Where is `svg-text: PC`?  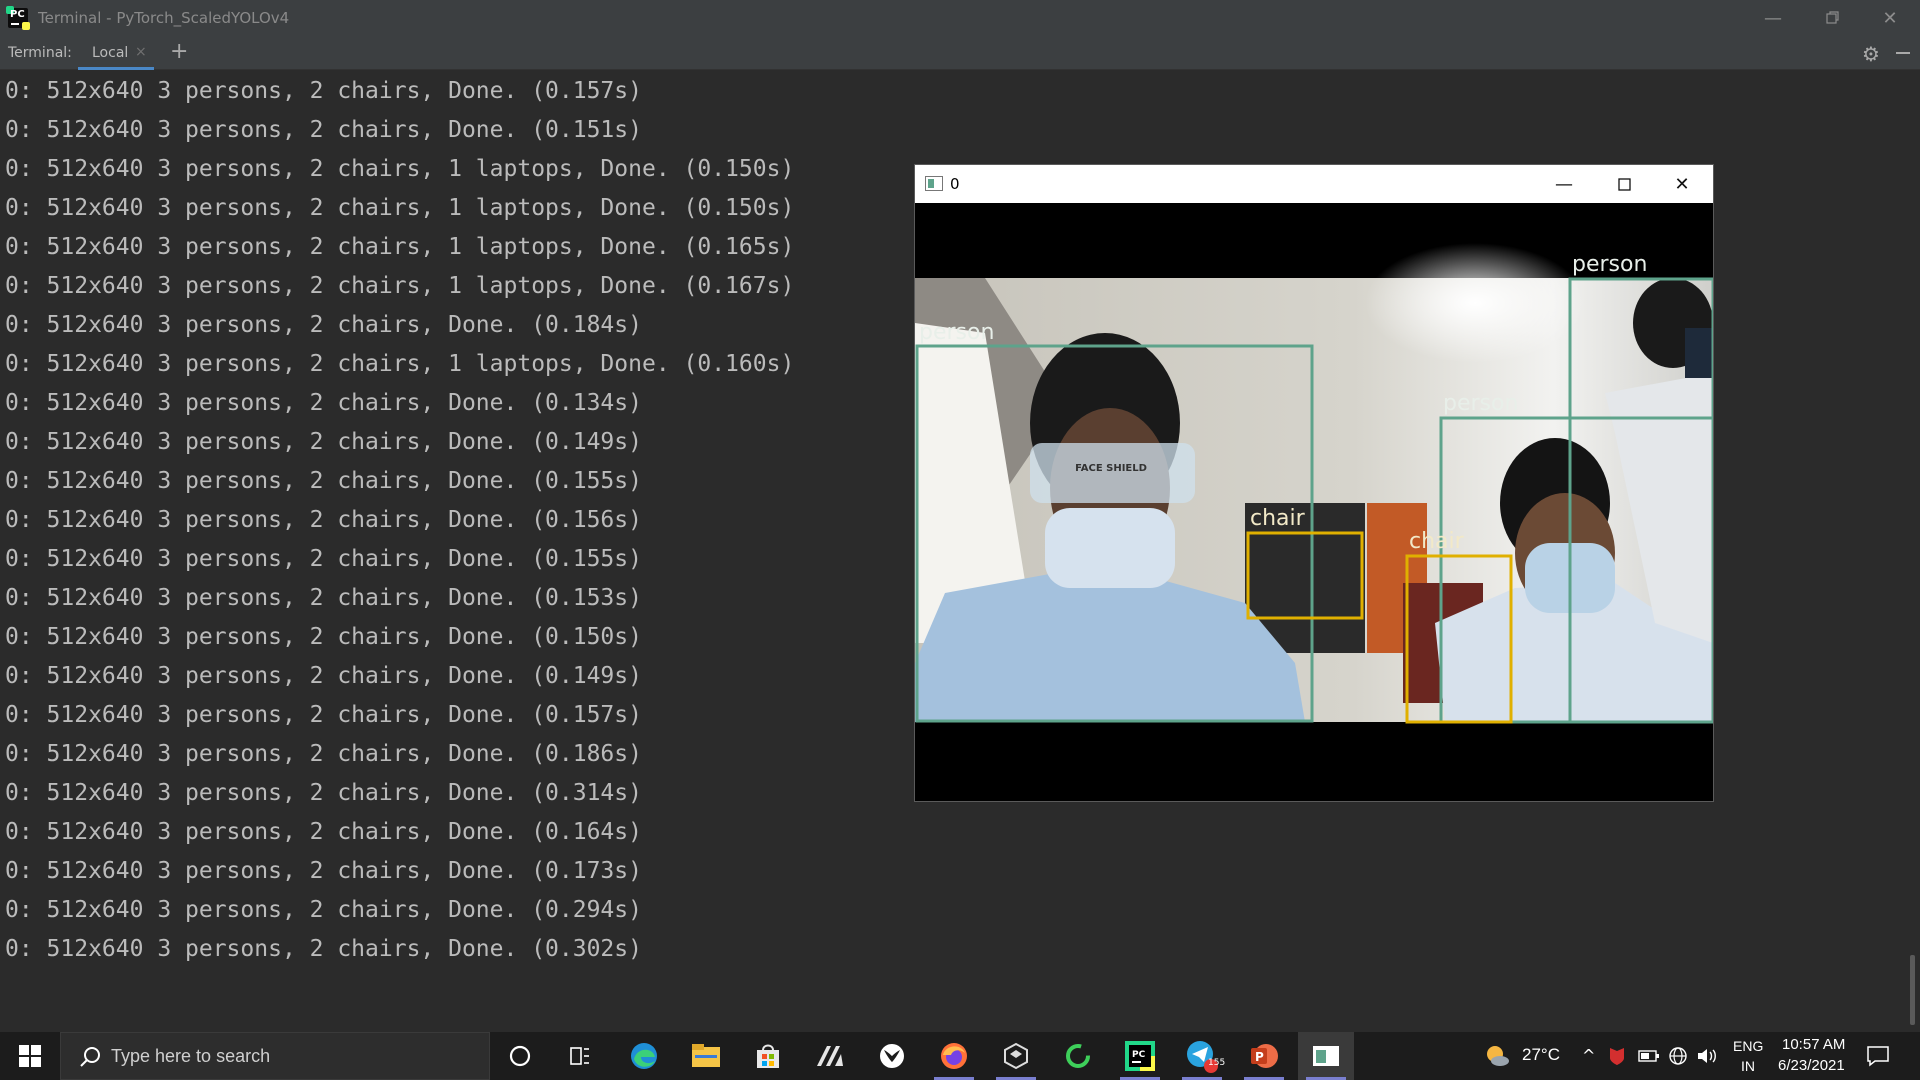
svg-text: PC is located at coordinates (1139, 1055).